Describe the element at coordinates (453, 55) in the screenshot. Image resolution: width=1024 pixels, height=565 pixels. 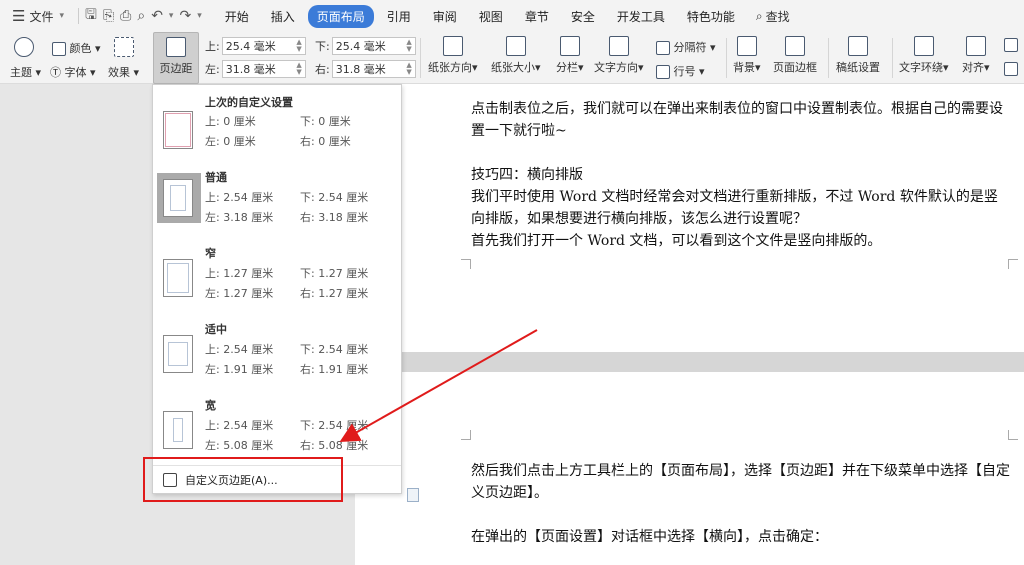
I see `orientation-button: 纸张方向▾` at that location.